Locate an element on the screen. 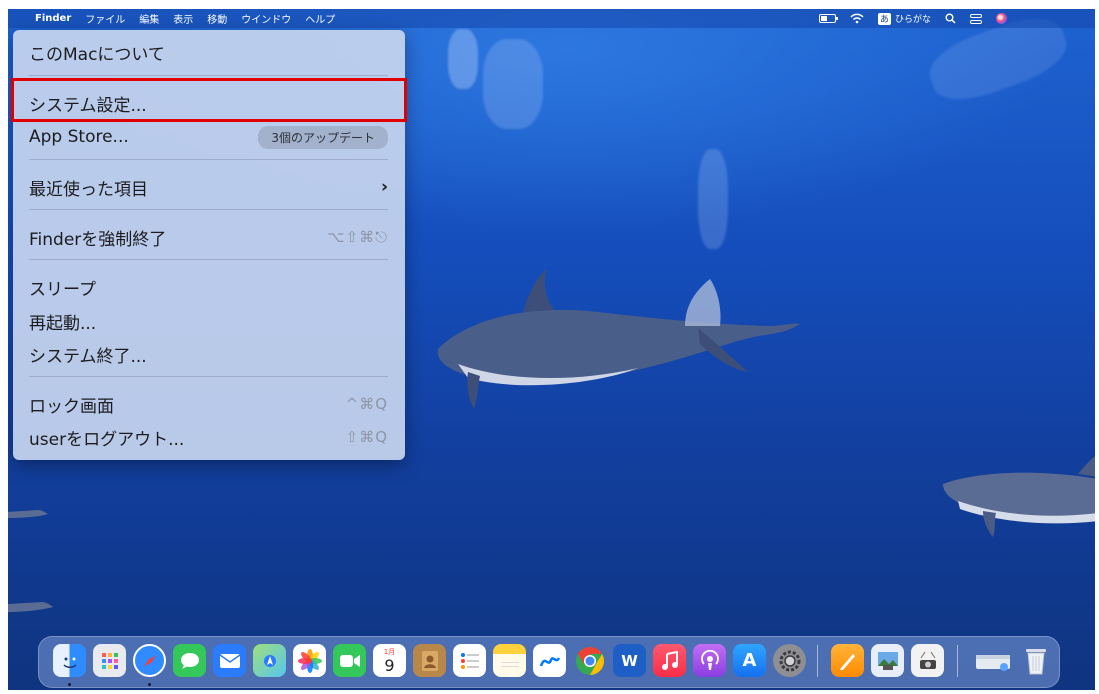 The height and width of the screenshot is (694, 1099). menu-item-lock-screen: ロック画面 ^⌘Q is located at coordinates (208, 404).